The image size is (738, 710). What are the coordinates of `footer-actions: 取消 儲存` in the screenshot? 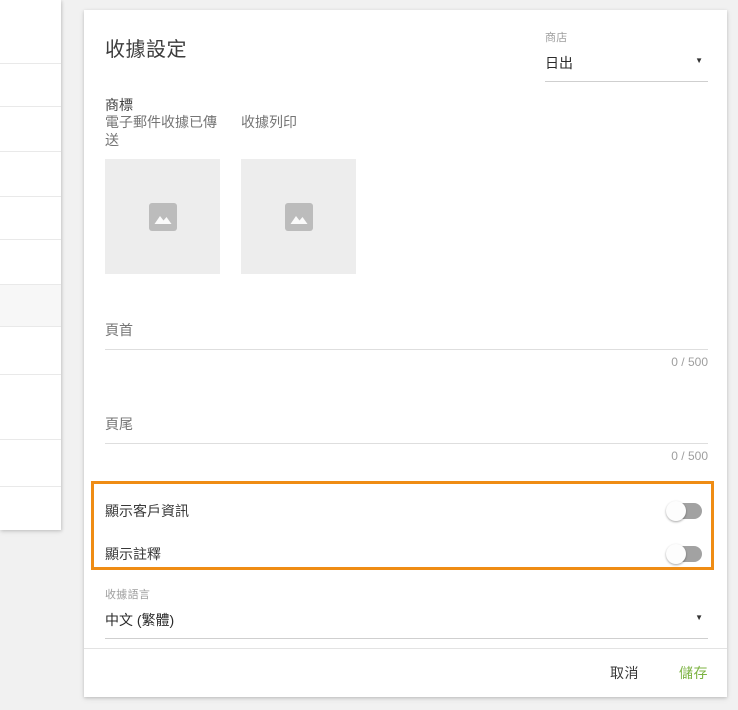 It's located at (405, 672).